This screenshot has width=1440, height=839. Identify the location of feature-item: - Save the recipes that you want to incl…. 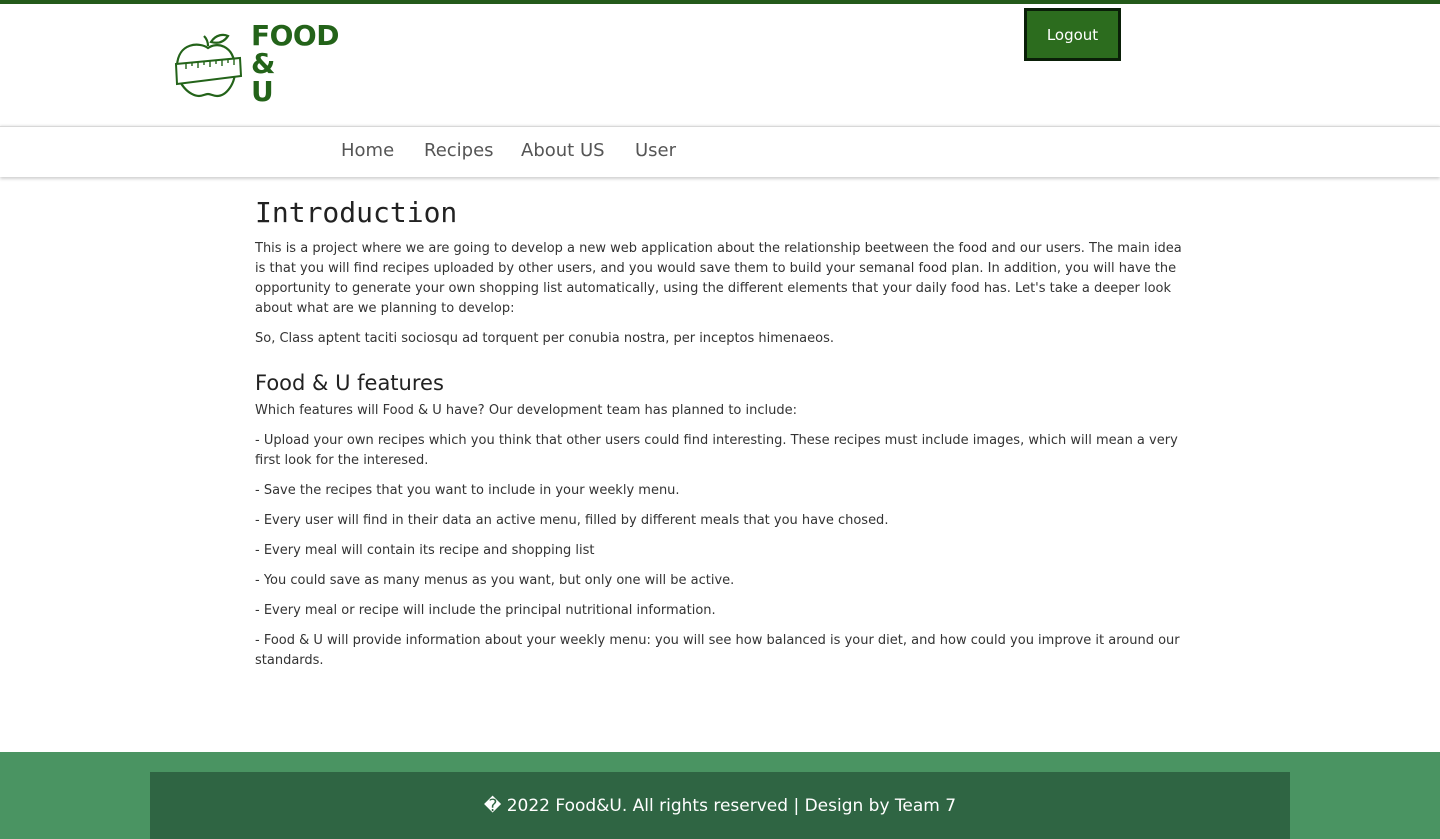
(467, 490).